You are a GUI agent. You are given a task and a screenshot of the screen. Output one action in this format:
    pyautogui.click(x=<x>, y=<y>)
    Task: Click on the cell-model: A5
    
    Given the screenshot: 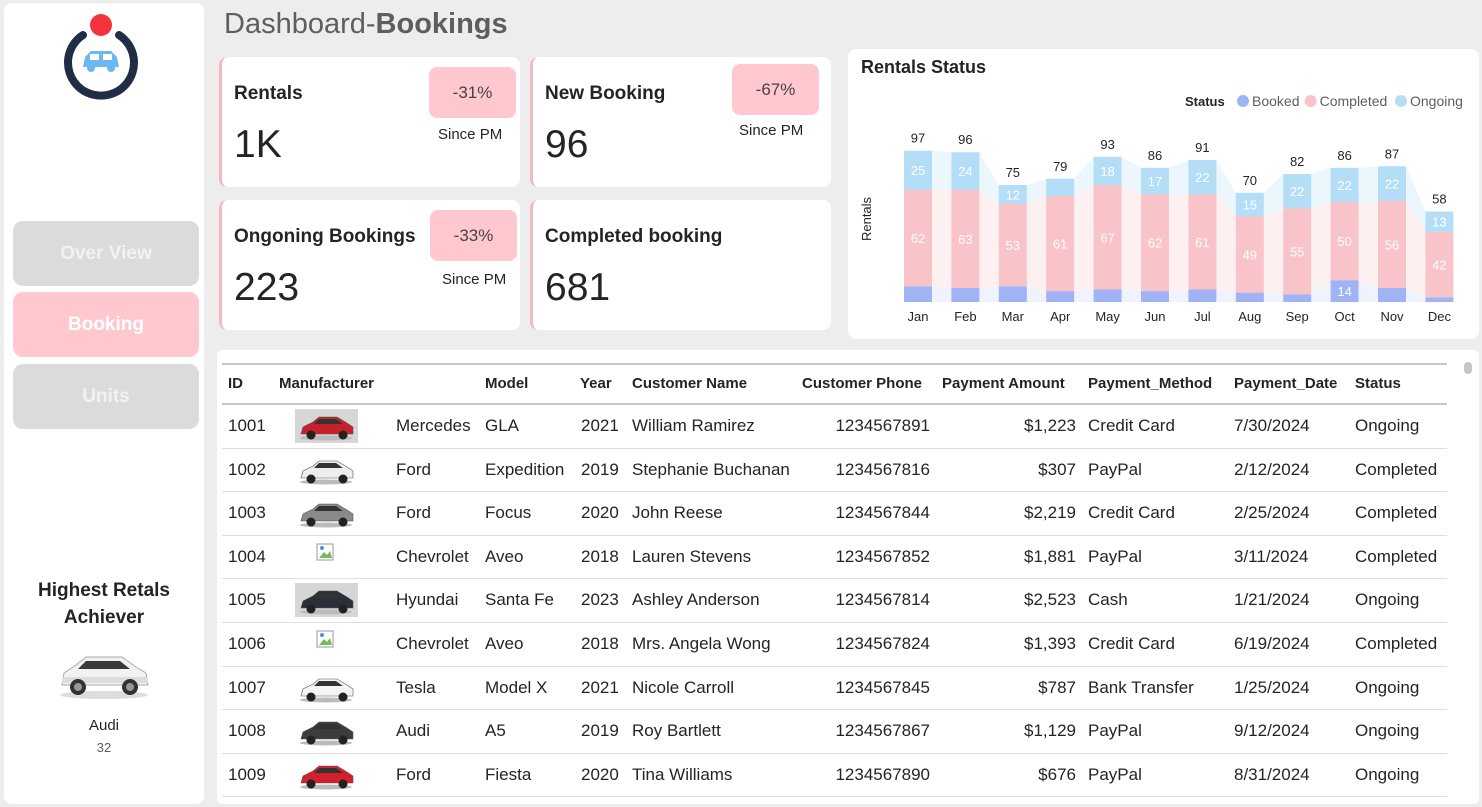 What is the action you would take?
    pyautogui.click(x=495, y=731)
    